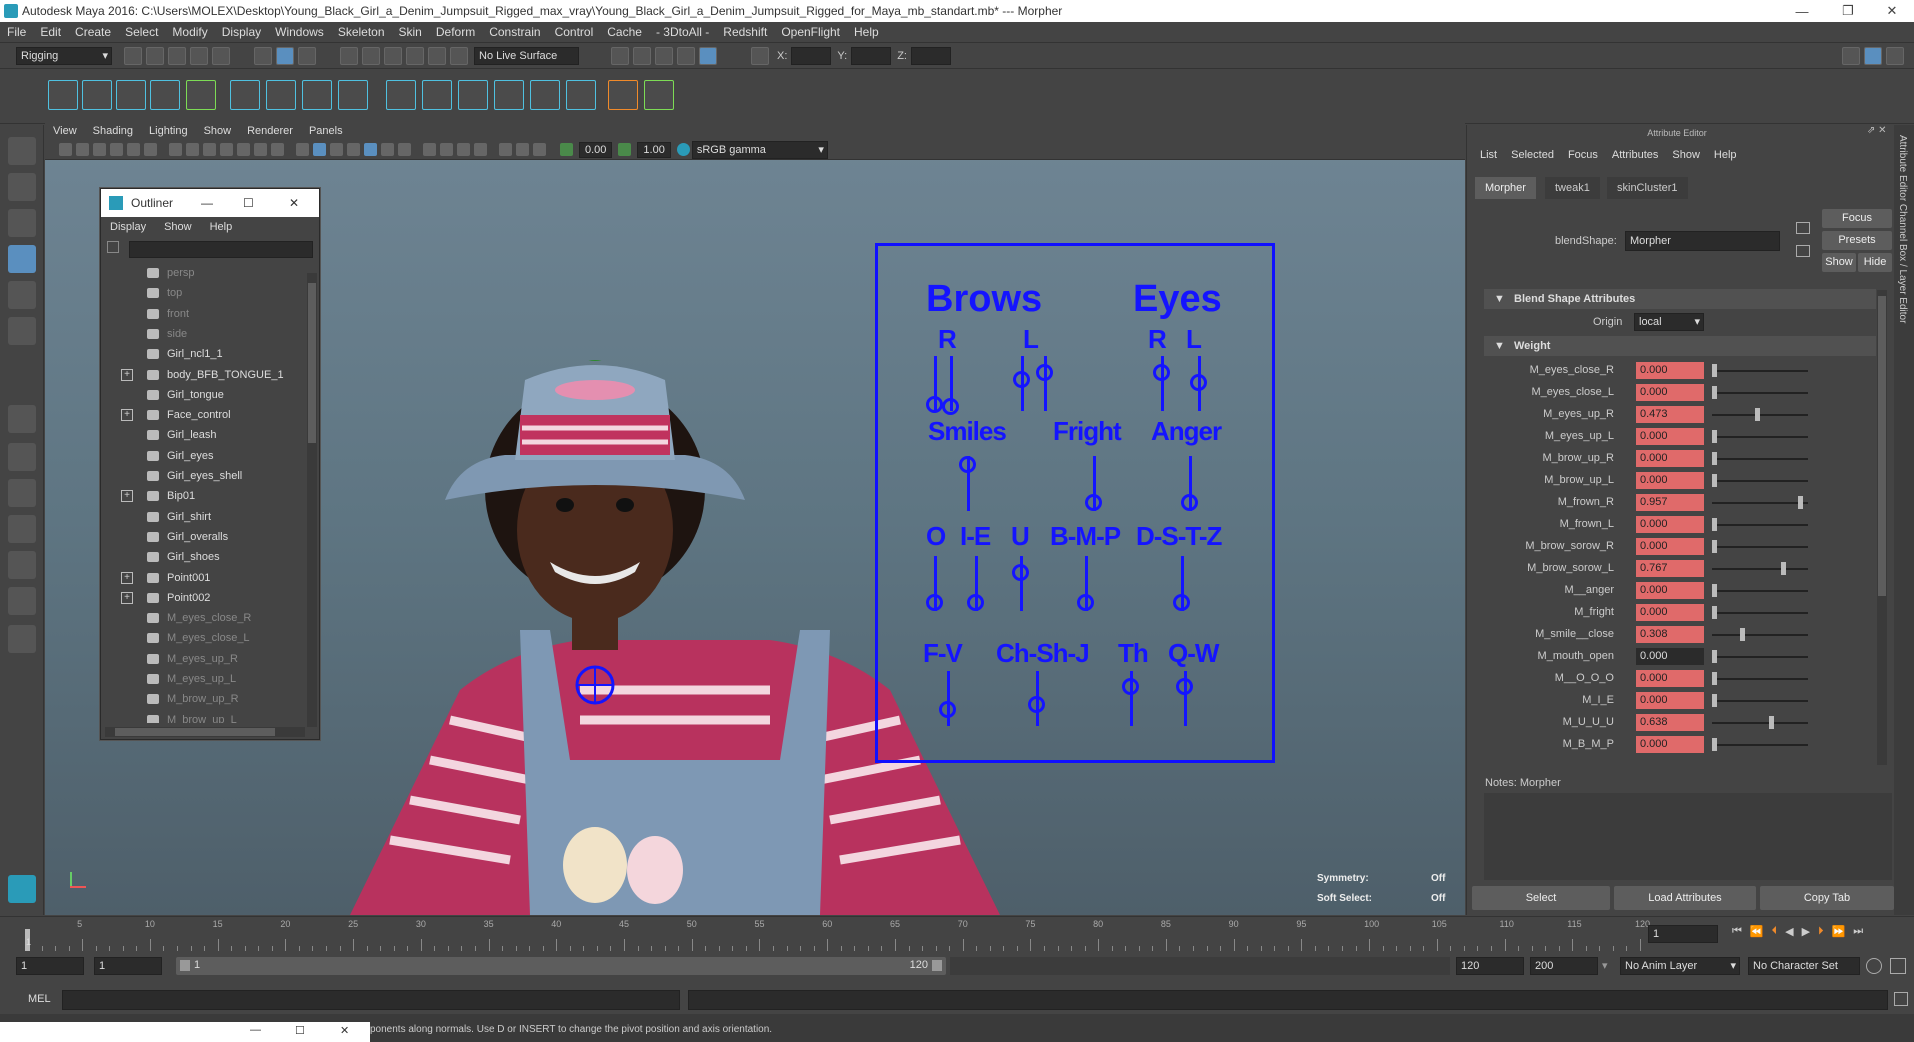 The height and width of the screenshot is (1042, 1914). What do you see at coordinates (596, 149) in the screenshot?
I see `exposure-field: 0.00` at bounding box center [596, 149].